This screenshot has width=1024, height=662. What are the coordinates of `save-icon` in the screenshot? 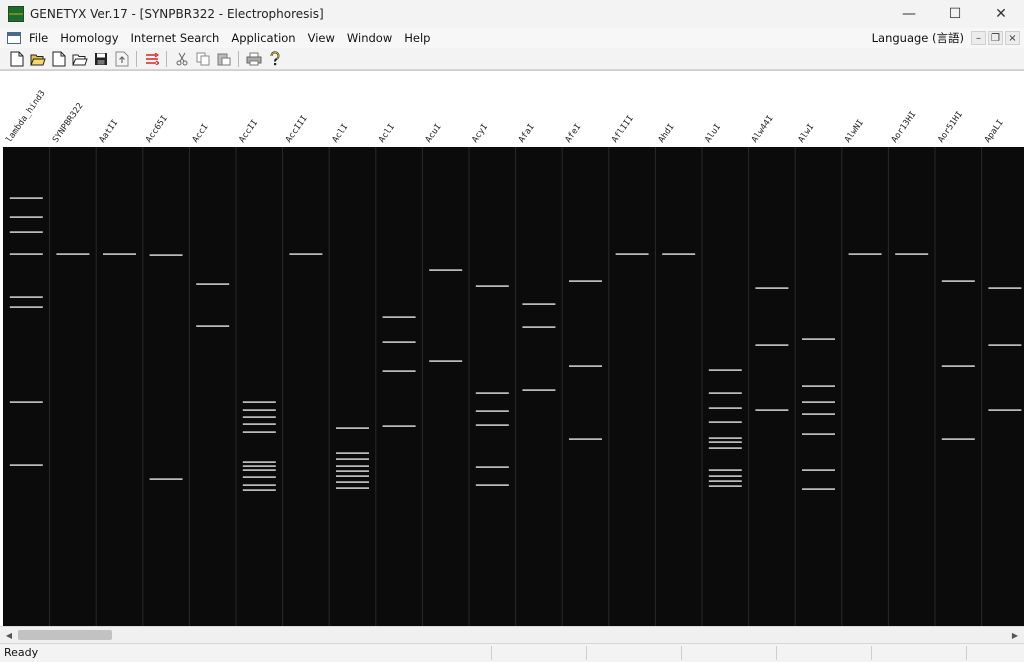 It's located at (100, 59).